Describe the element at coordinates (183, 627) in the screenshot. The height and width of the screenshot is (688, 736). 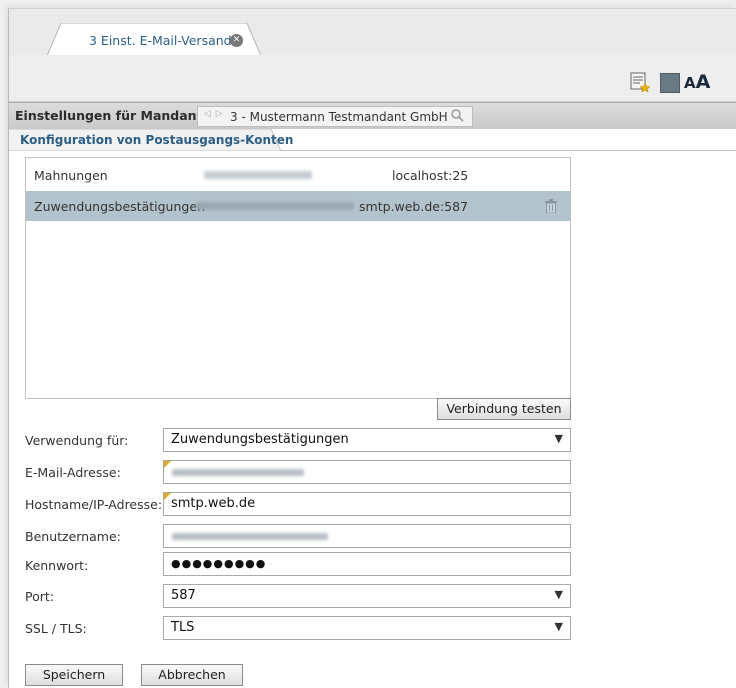
I see `ssl-value: TLS` at that location.